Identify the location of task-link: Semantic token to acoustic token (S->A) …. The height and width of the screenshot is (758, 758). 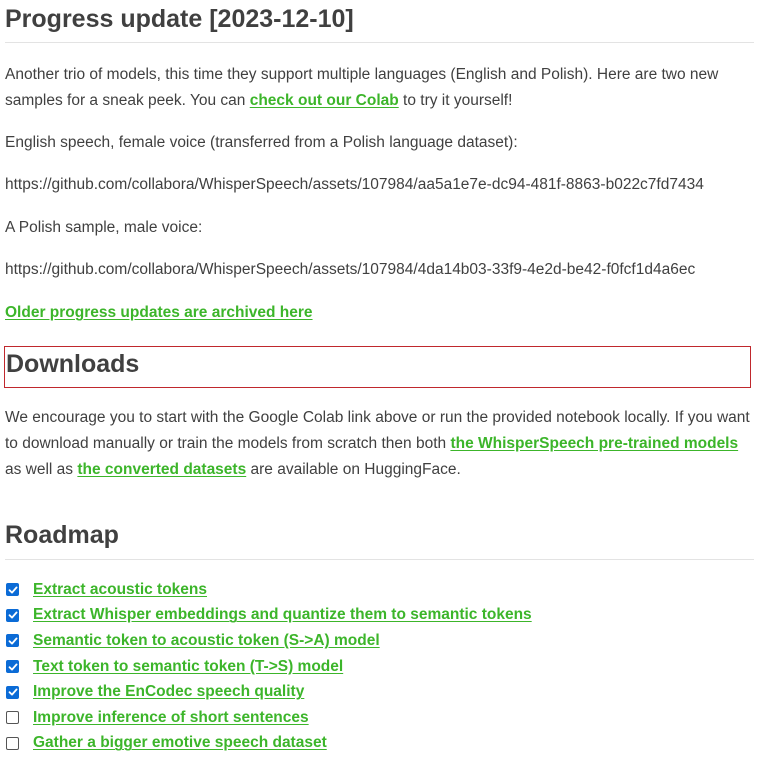
(206, 641).